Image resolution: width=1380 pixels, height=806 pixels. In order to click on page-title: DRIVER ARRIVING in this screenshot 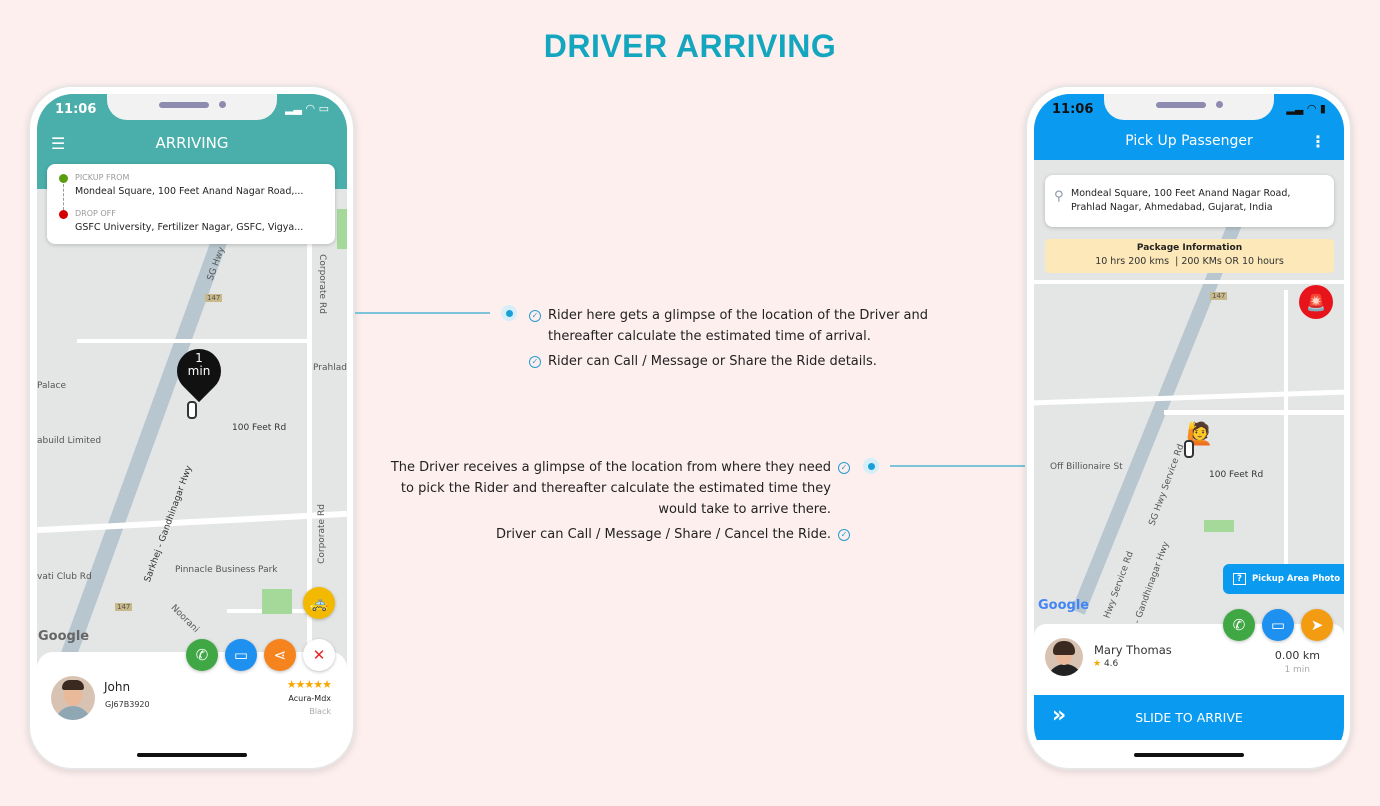, I will do `click(690, 46)`.